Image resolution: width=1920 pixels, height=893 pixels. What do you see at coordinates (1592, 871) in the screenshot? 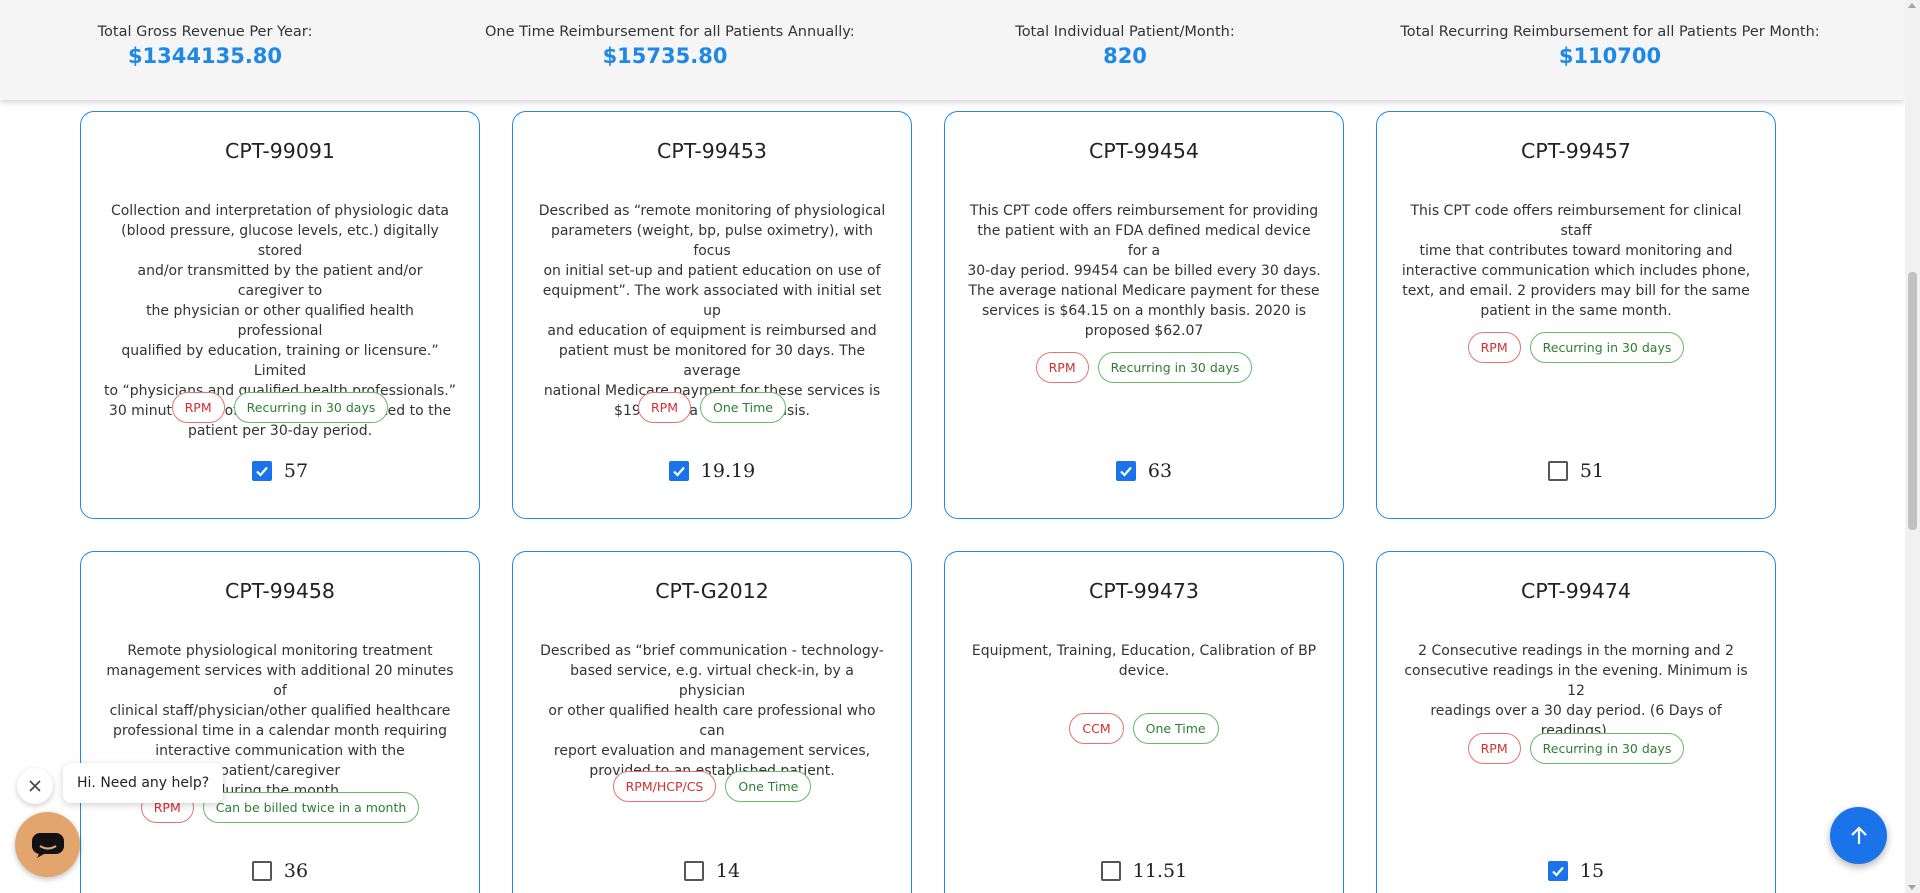
I see `card-amount: 15` at bounding box center [1592, 871].